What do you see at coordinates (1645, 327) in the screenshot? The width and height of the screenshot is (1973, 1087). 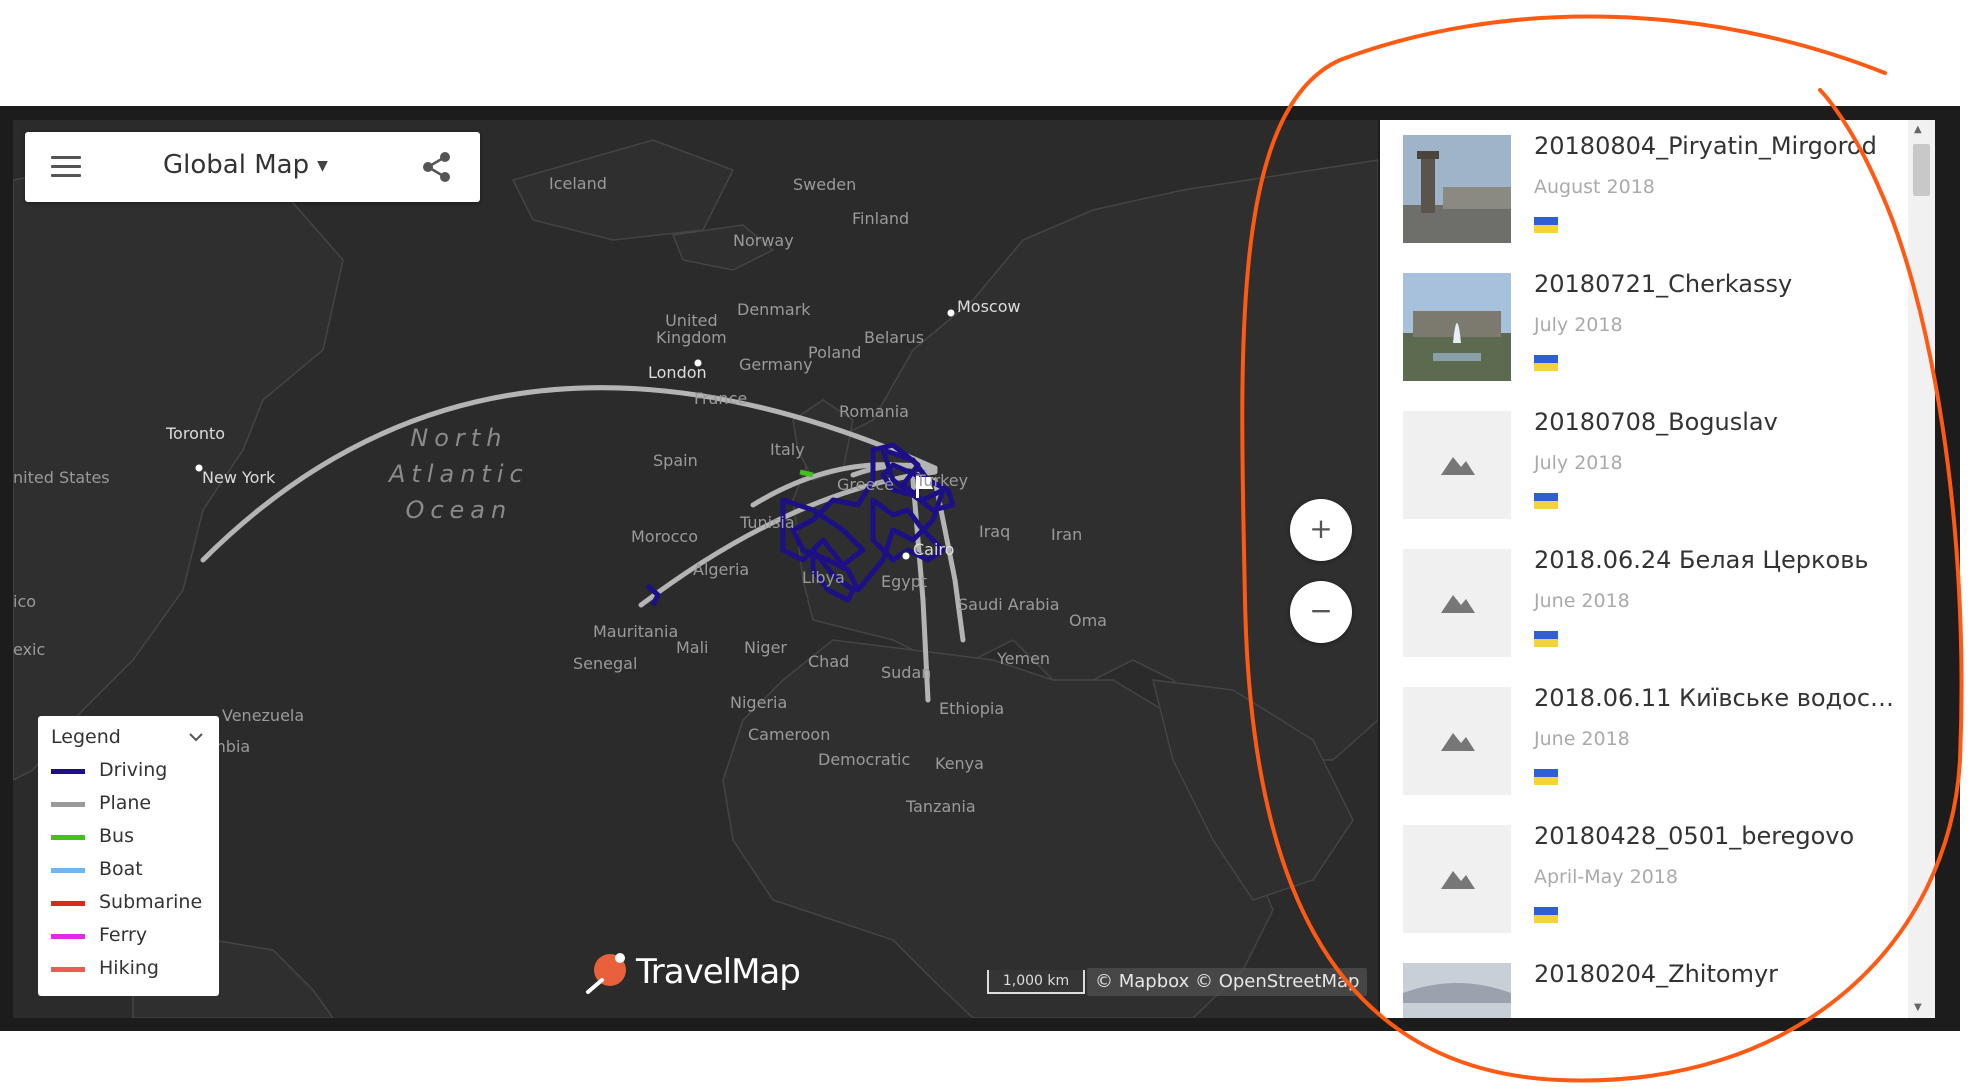 I see `trip-item: 20180721_Cherkassy July 2018` at bounding box center [1645, 327].